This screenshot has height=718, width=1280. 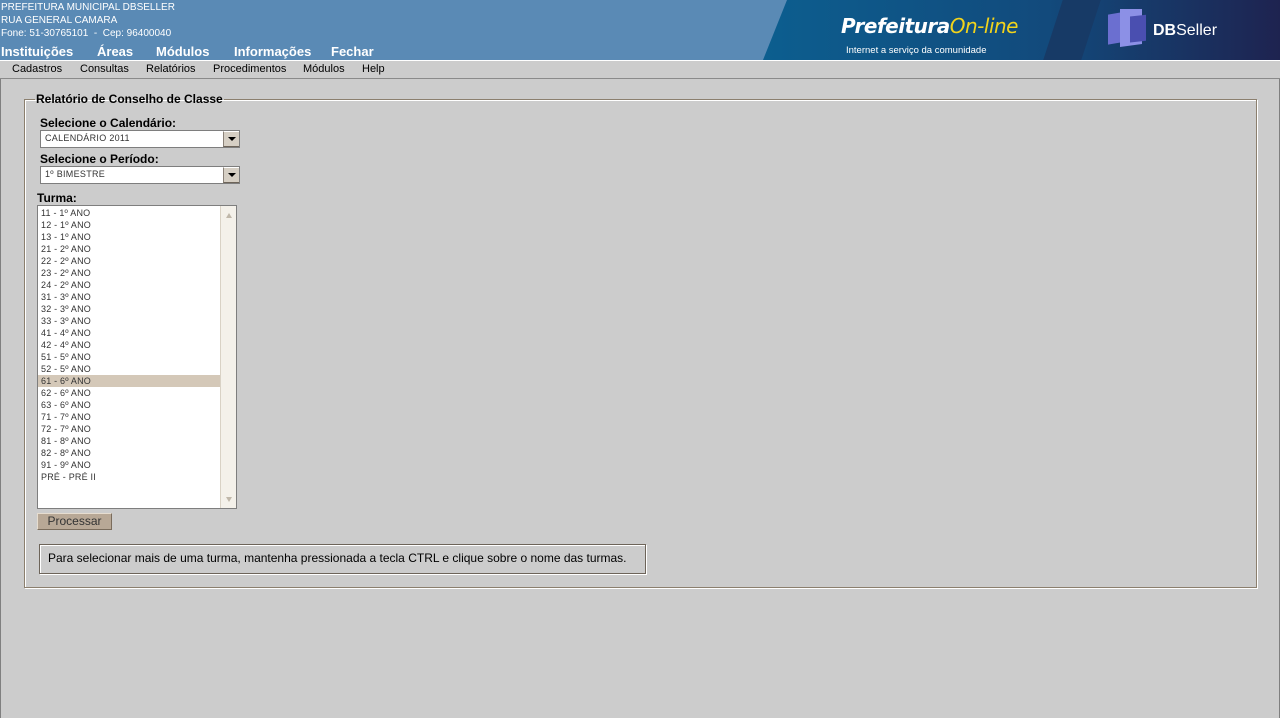 What do you see at coordinates (258, 69) in the screenshot?
I see `menu-procedimentos: Procedimentos` at bounding box center [258, 69].